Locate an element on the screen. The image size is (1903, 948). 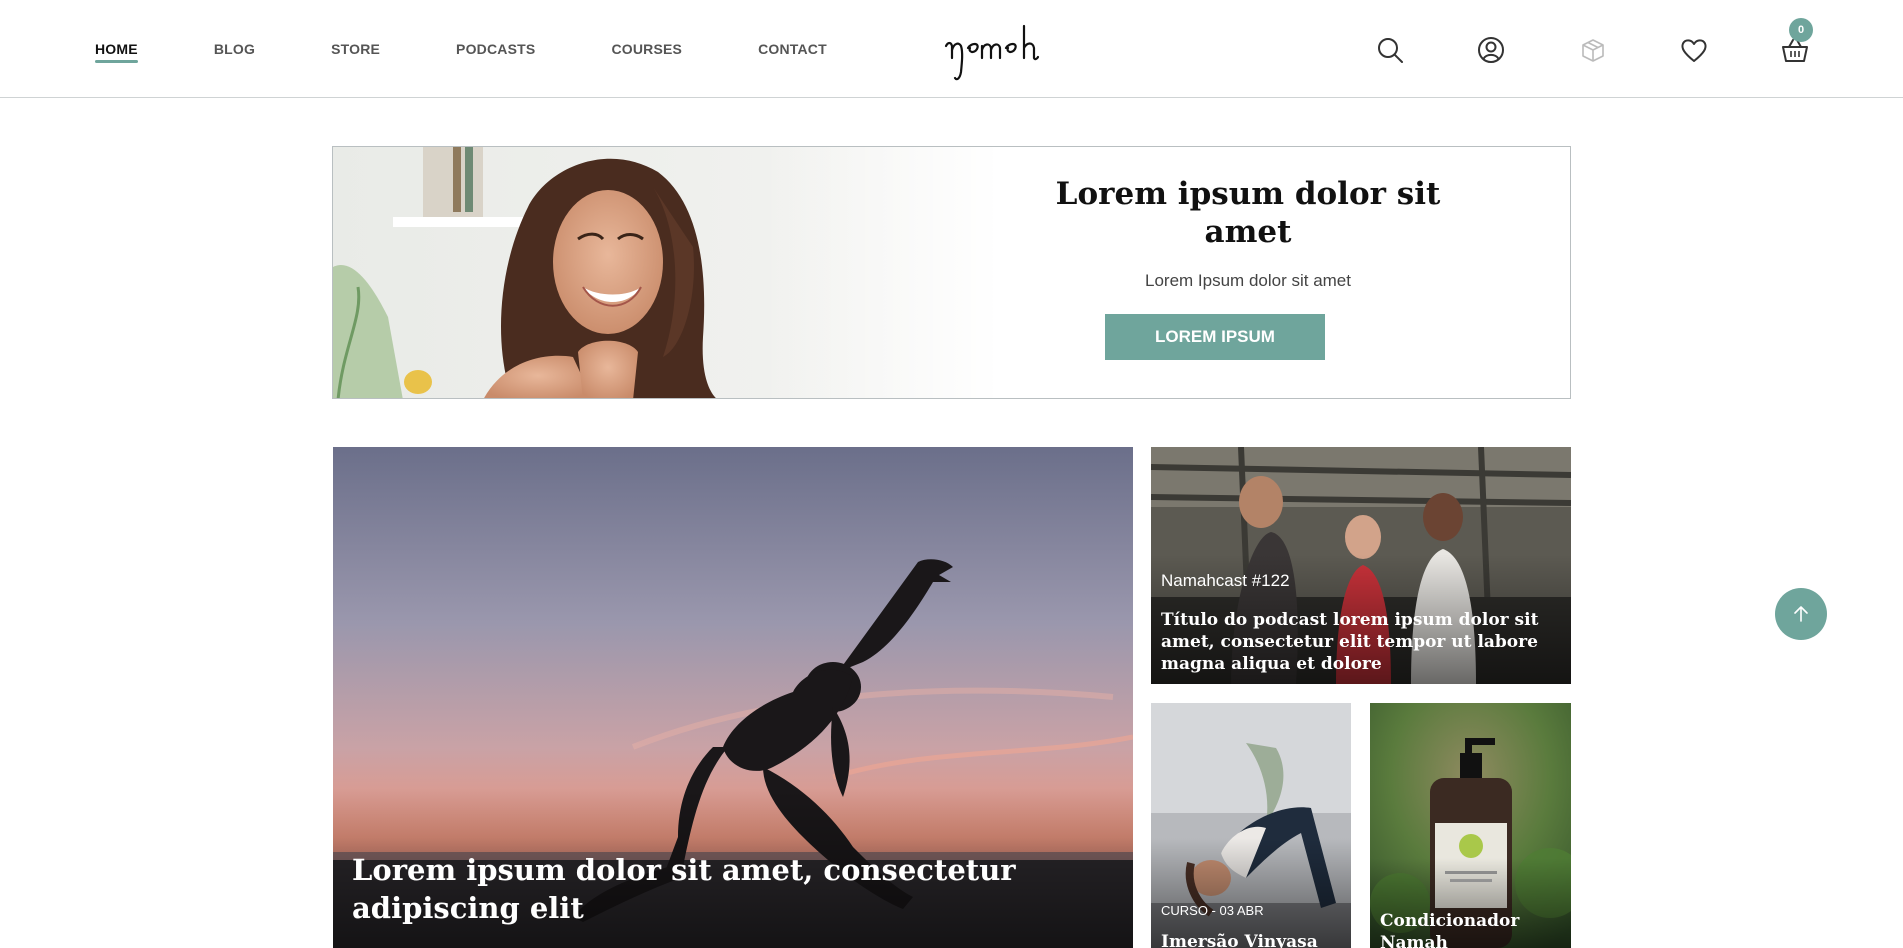
nav-blog: BLOG is located at coordinates (234, 49).